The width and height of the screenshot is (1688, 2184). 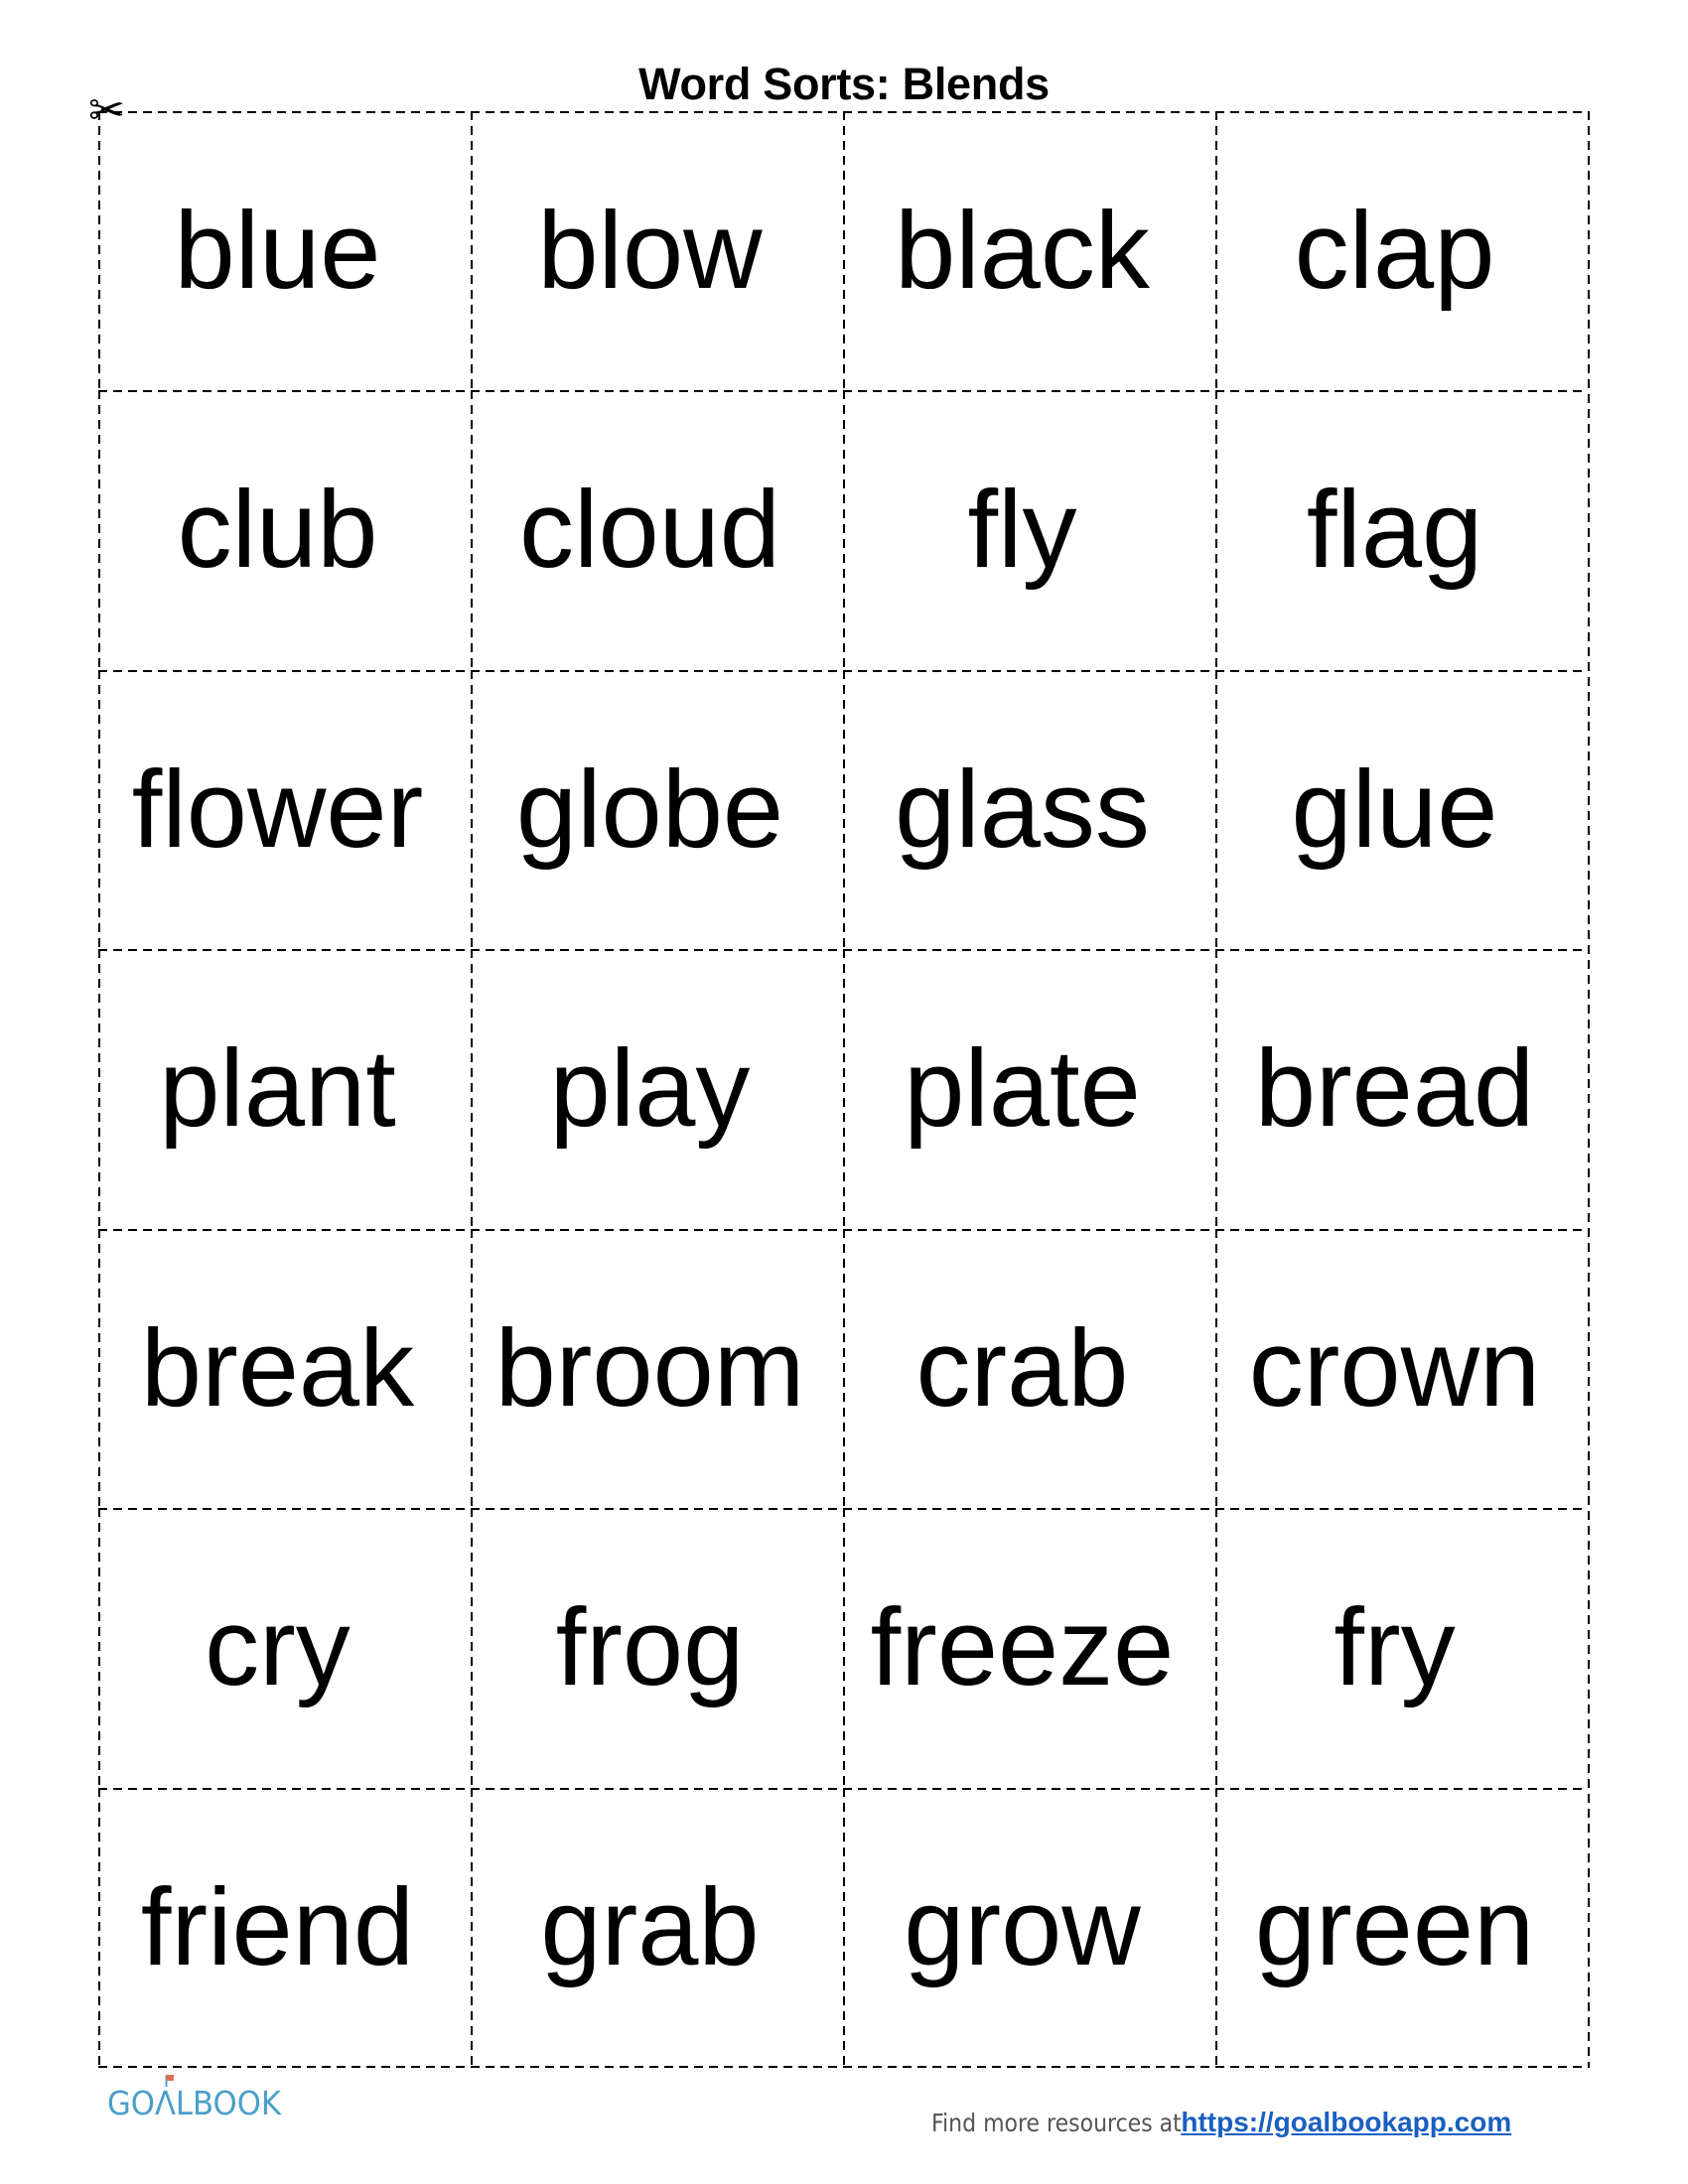 I want to click on word-card-text: glue, so click(x=1394, y=809).